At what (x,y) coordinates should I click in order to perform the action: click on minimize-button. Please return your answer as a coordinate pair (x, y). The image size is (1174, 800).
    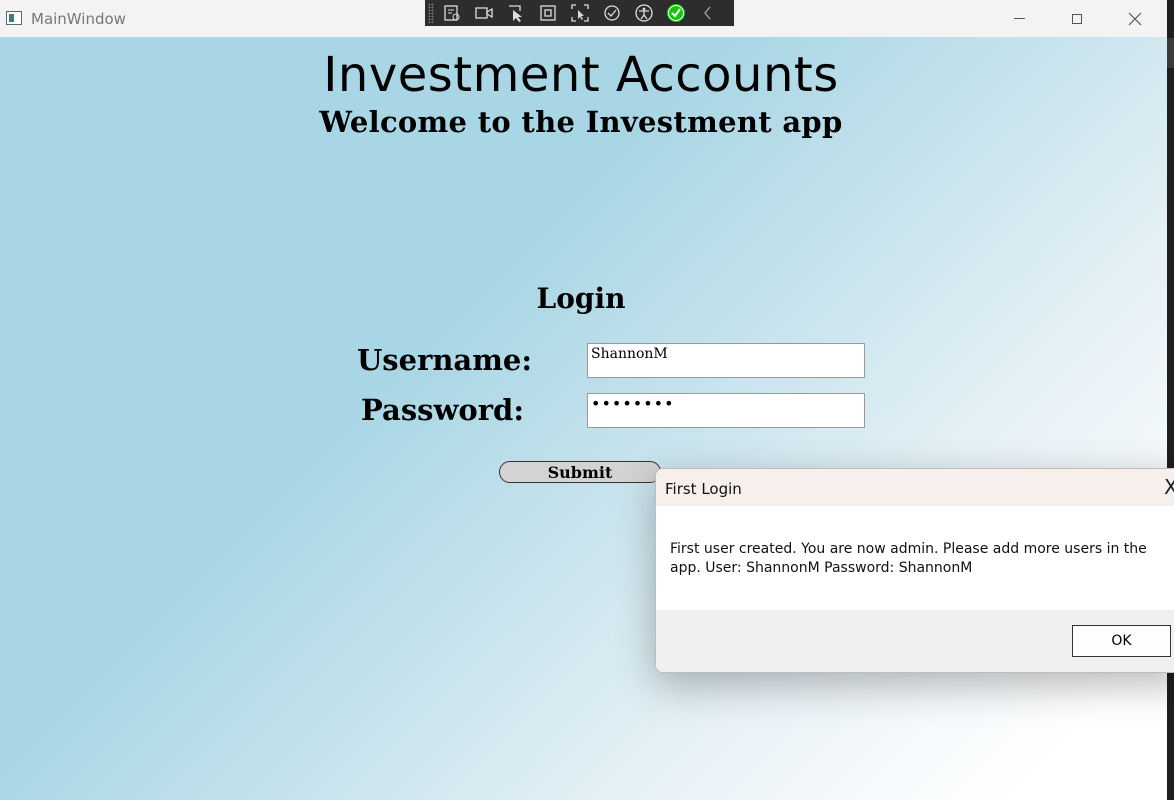
    Looking at the image, I should click on (1019, 18).